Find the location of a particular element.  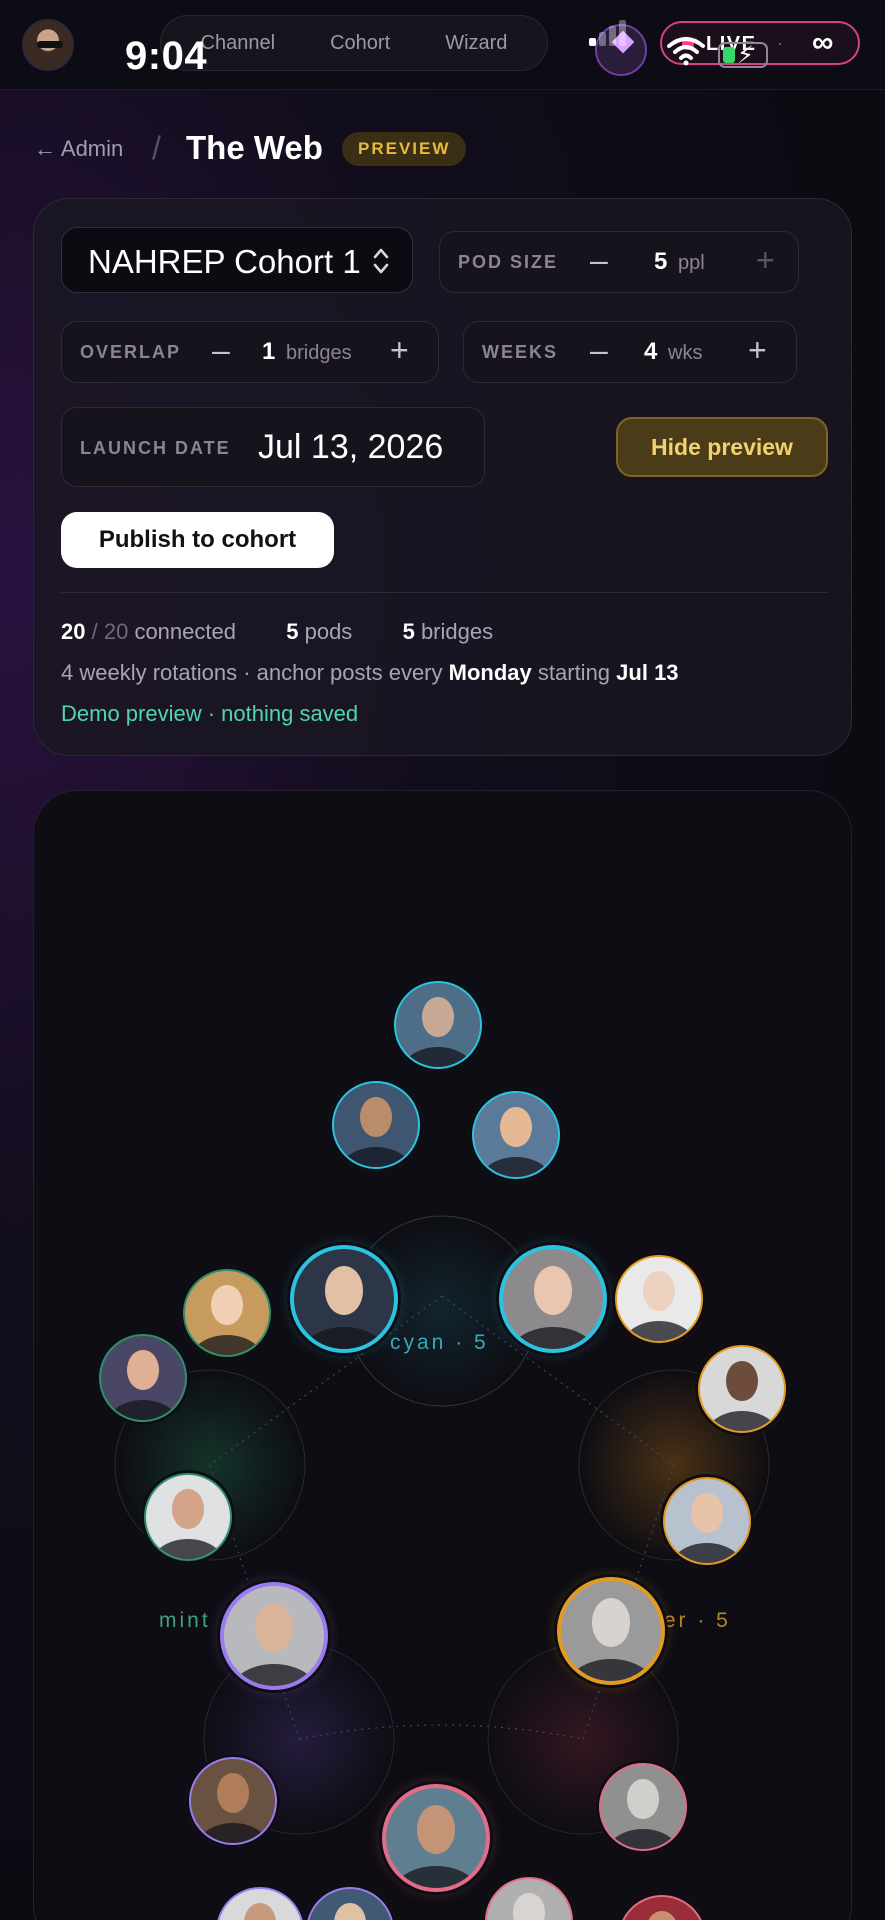

launch-date-field: LAUNCH DATE Jul 13, 2026 is located at coordinates (273, 447).